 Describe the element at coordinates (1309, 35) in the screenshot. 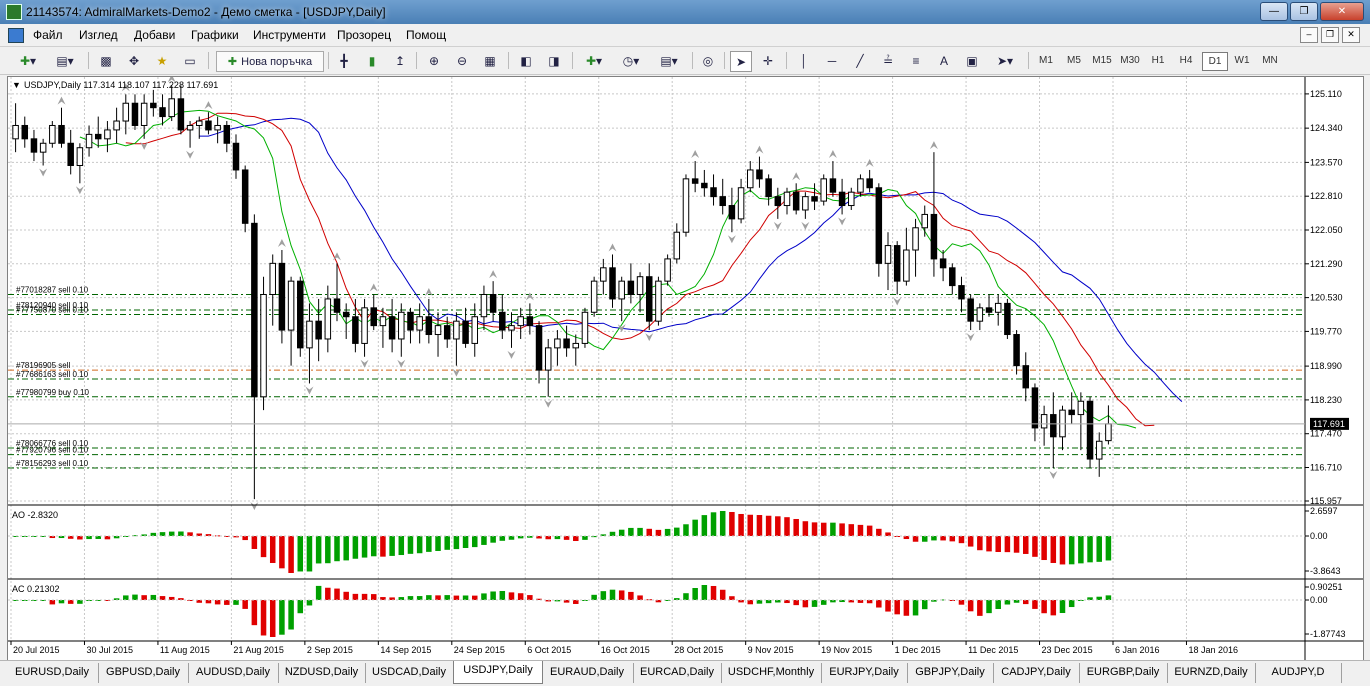

I see `chart-minimize-button: –` at that location.